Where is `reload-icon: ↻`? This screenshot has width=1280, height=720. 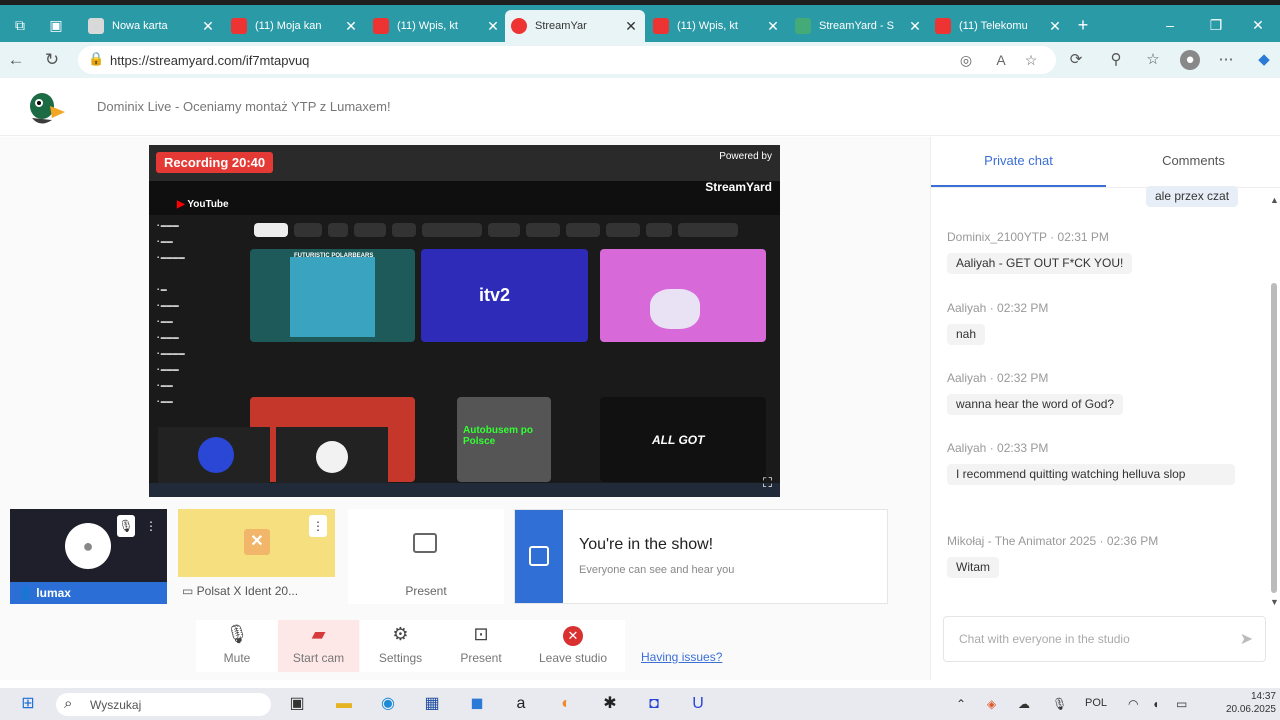
reload-icon: ↻ is located at coordinates (52, 60).